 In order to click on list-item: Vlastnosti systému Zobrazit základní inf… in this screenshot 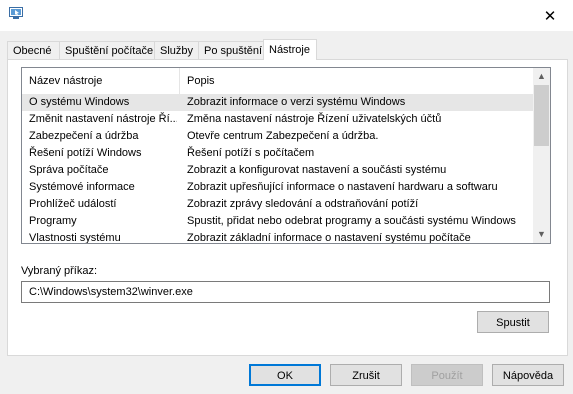, I will do `click(277, 237)`.